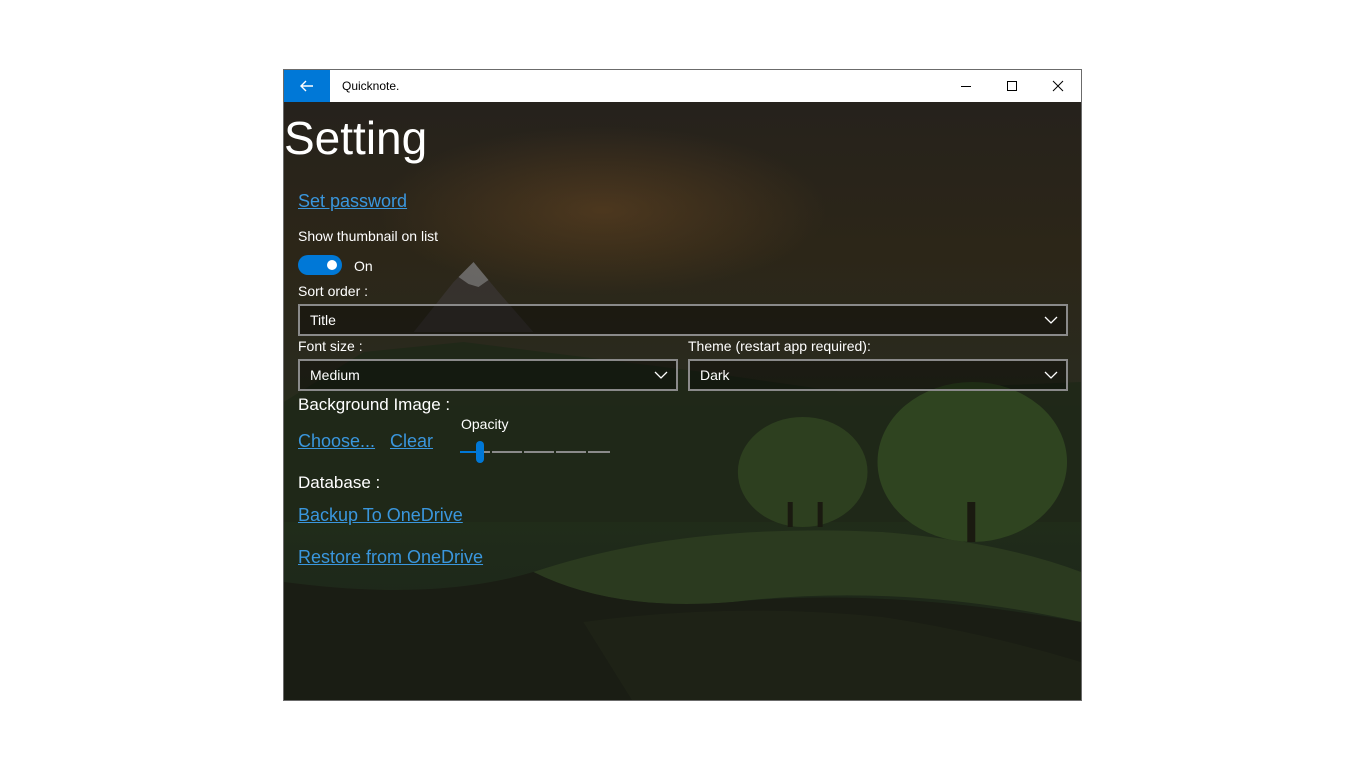  What do you see at coordinates (368, 236) in the screenshot?
I see `show-thumbnail-label: Show thumbnail on list` at bounding box center [368, 236].